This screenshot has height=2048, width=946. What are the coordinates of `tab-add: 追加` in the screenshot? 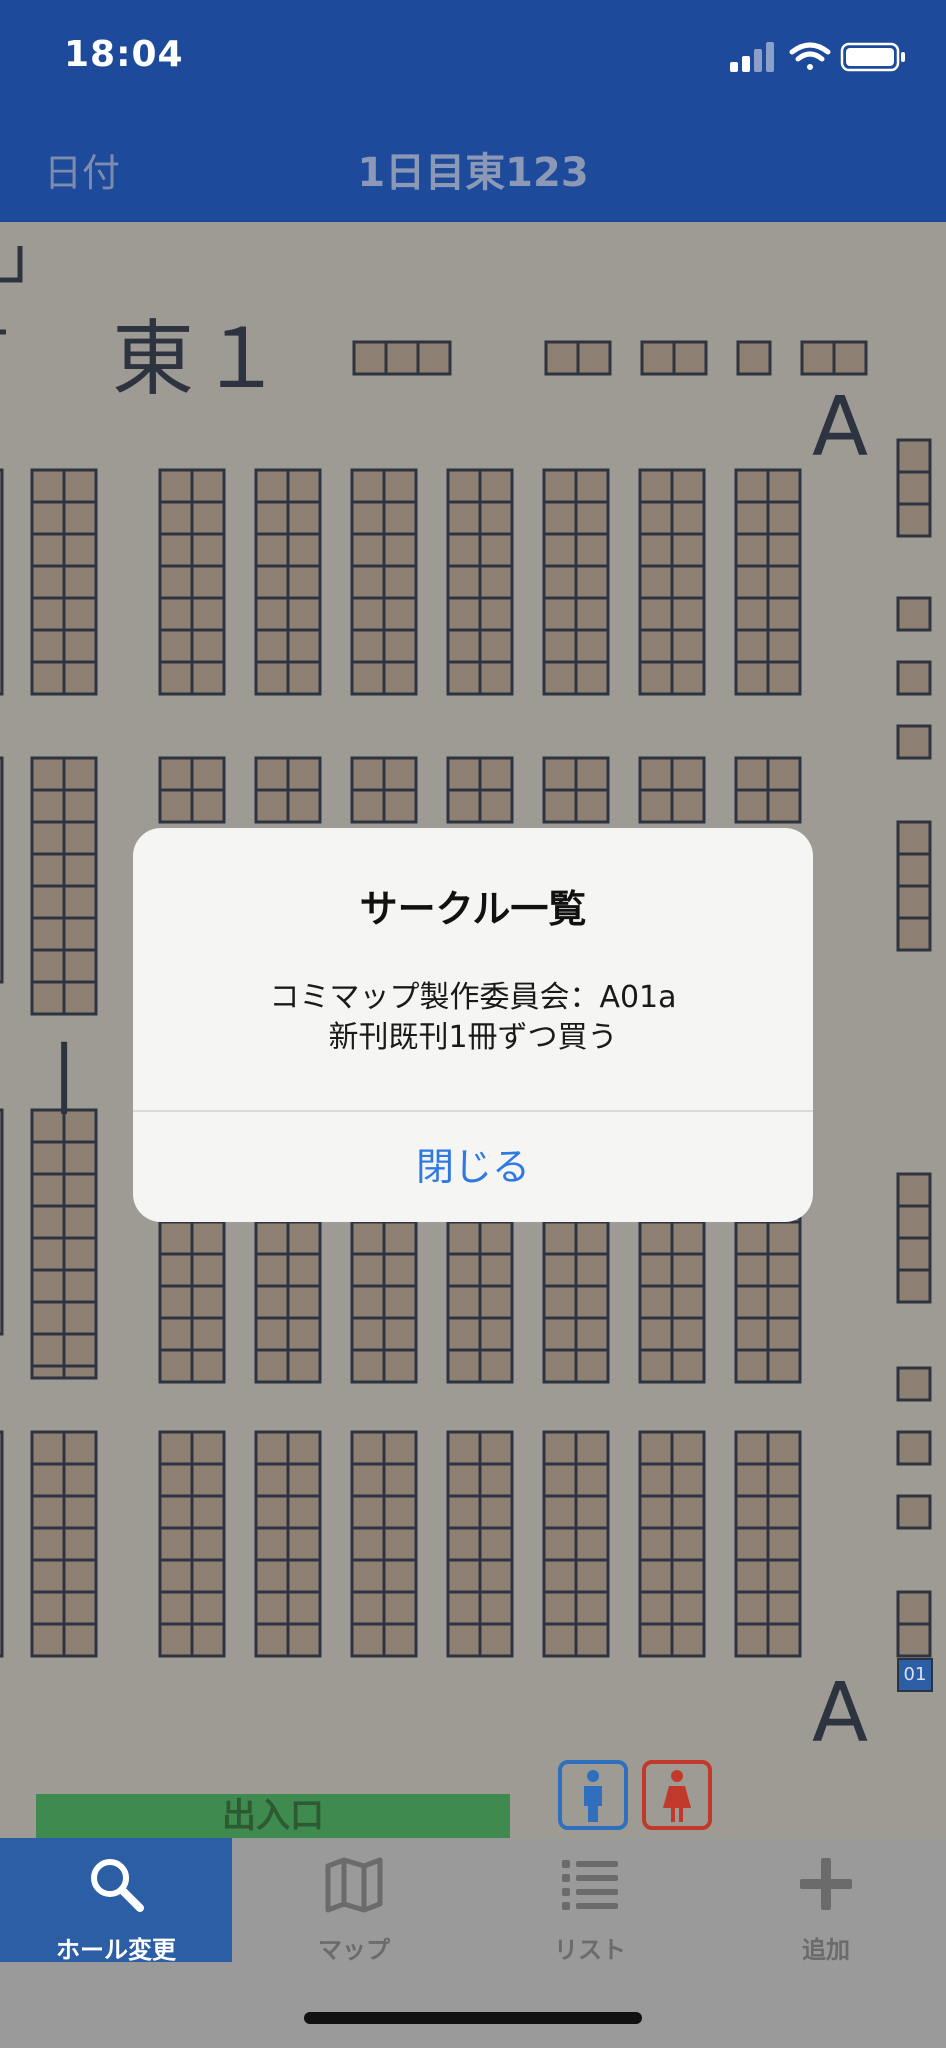 It's located at (826, 1901).